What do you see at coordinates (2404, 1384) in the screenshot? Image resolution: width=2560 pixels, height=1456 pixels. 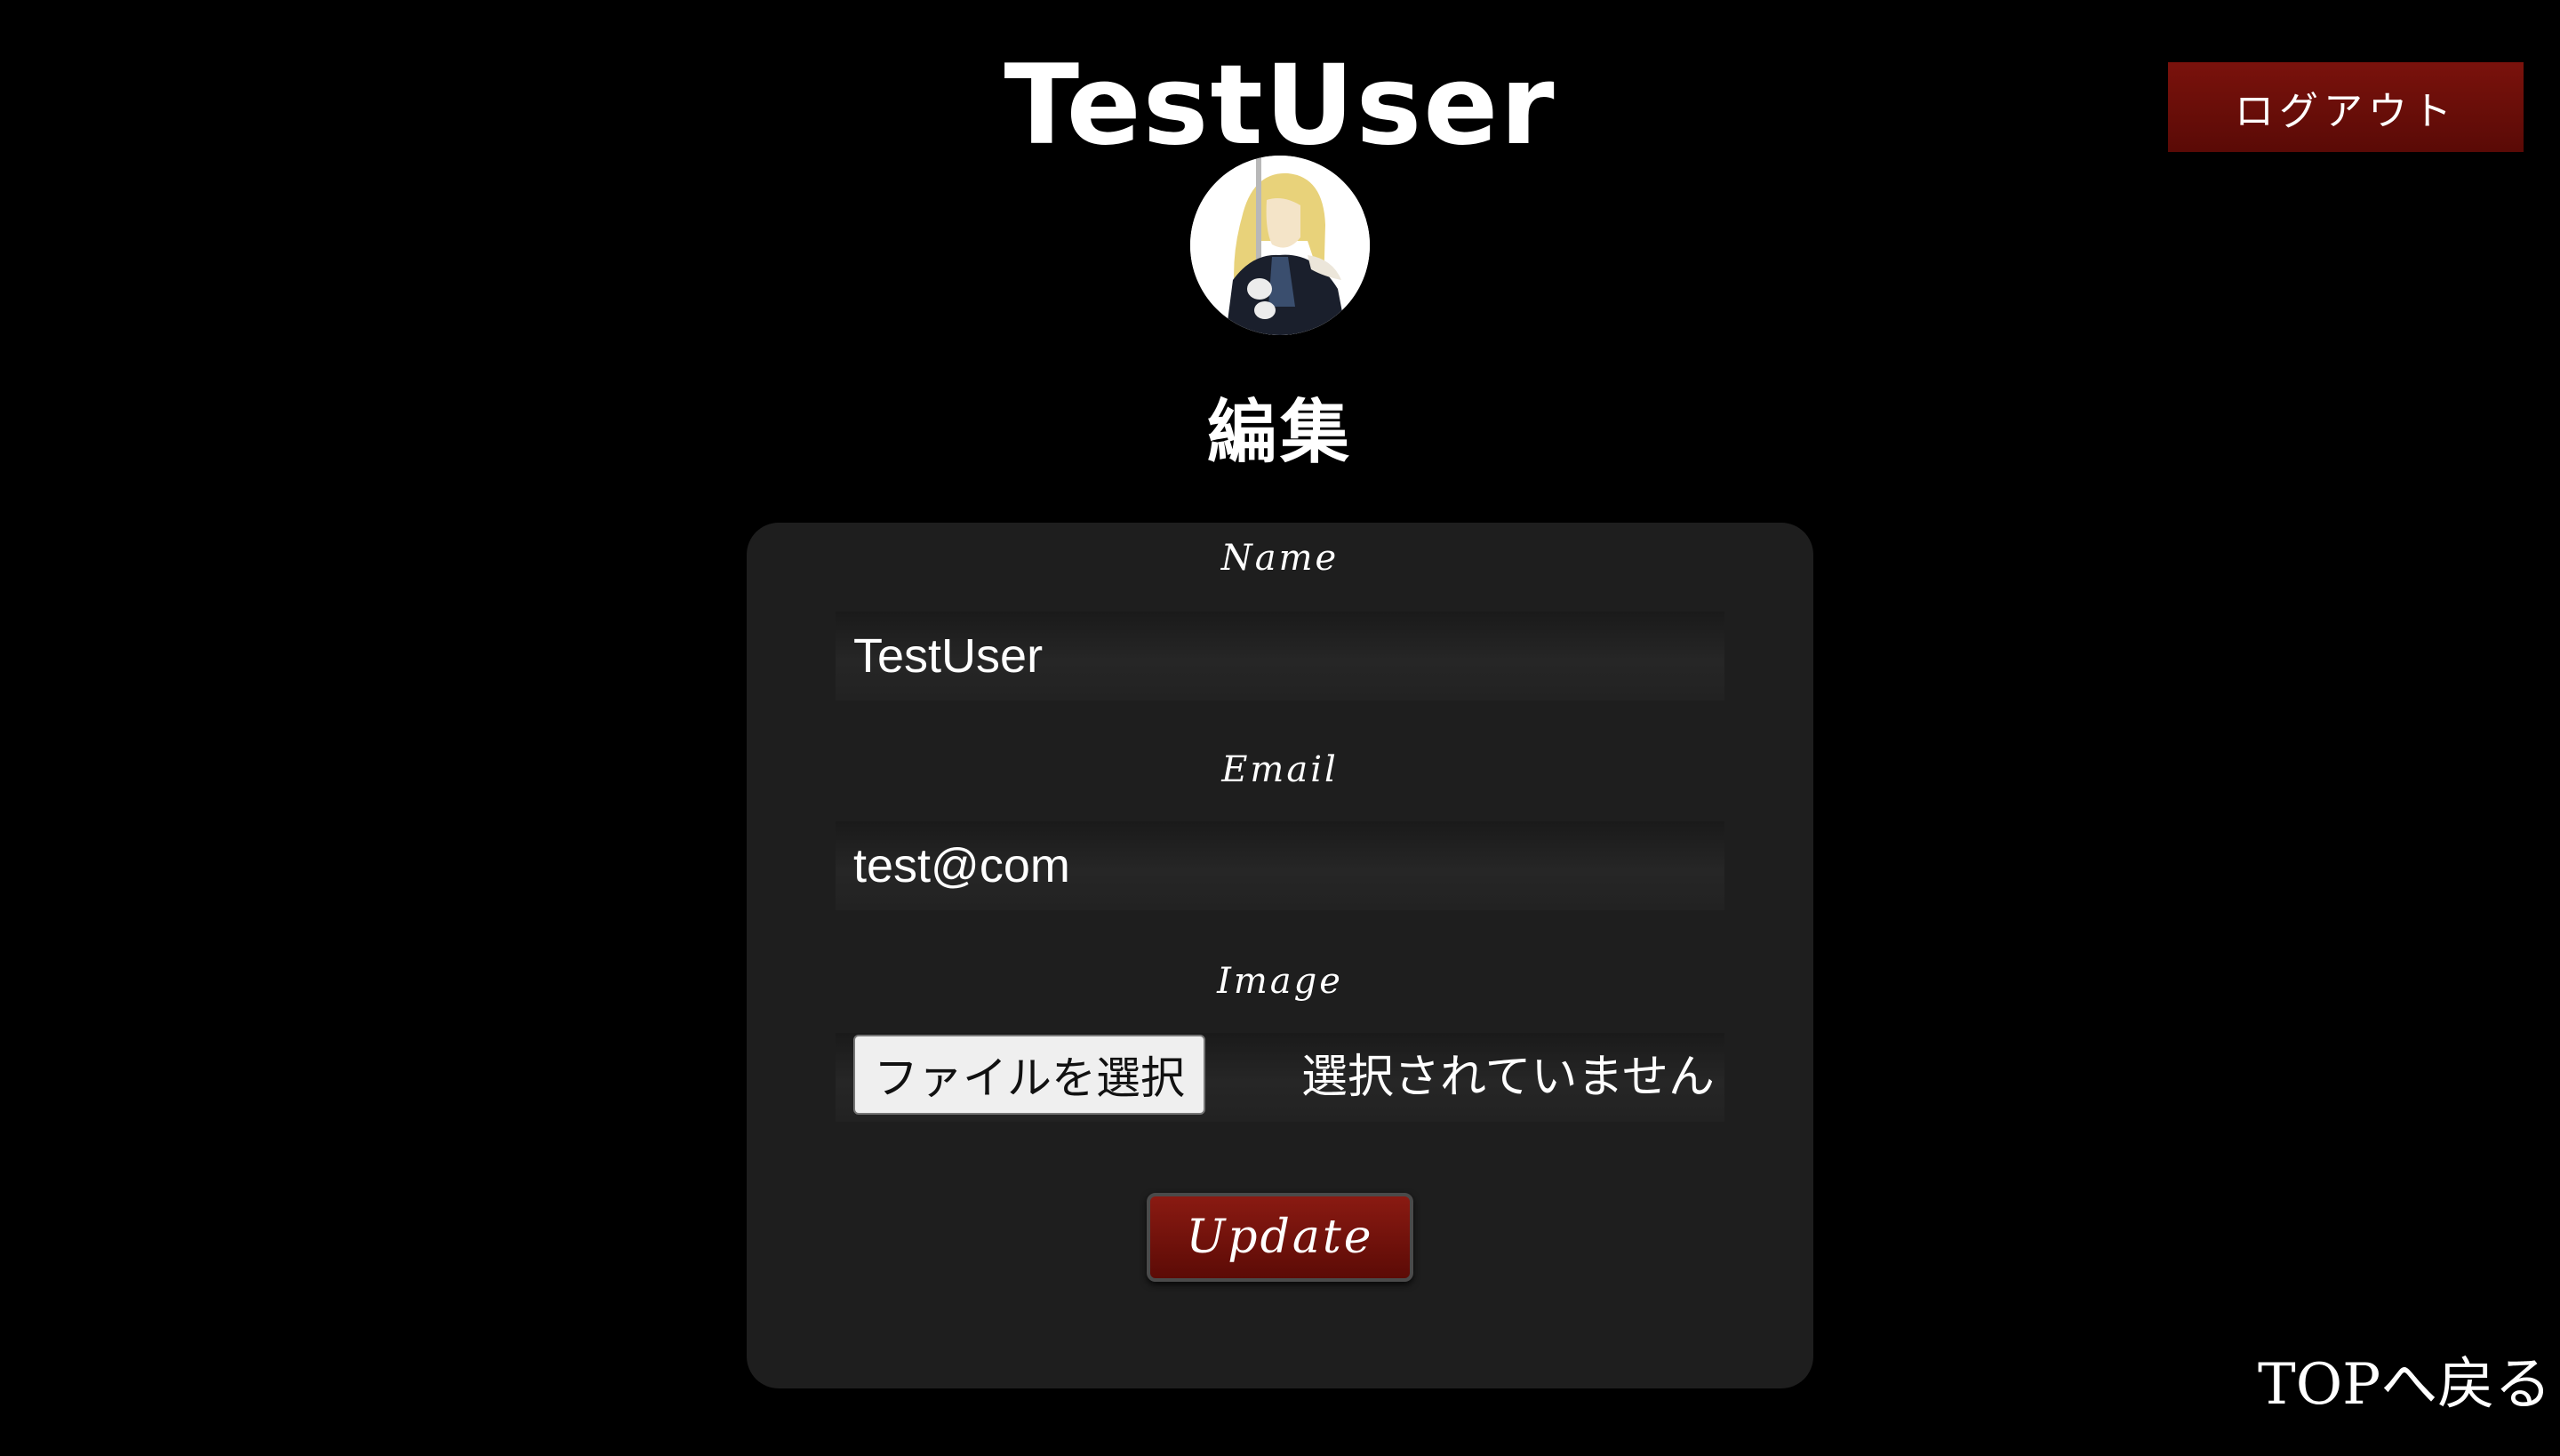 I see `back-to-top-link: TOPへ戻る` at bounding box center [2404, 1384].